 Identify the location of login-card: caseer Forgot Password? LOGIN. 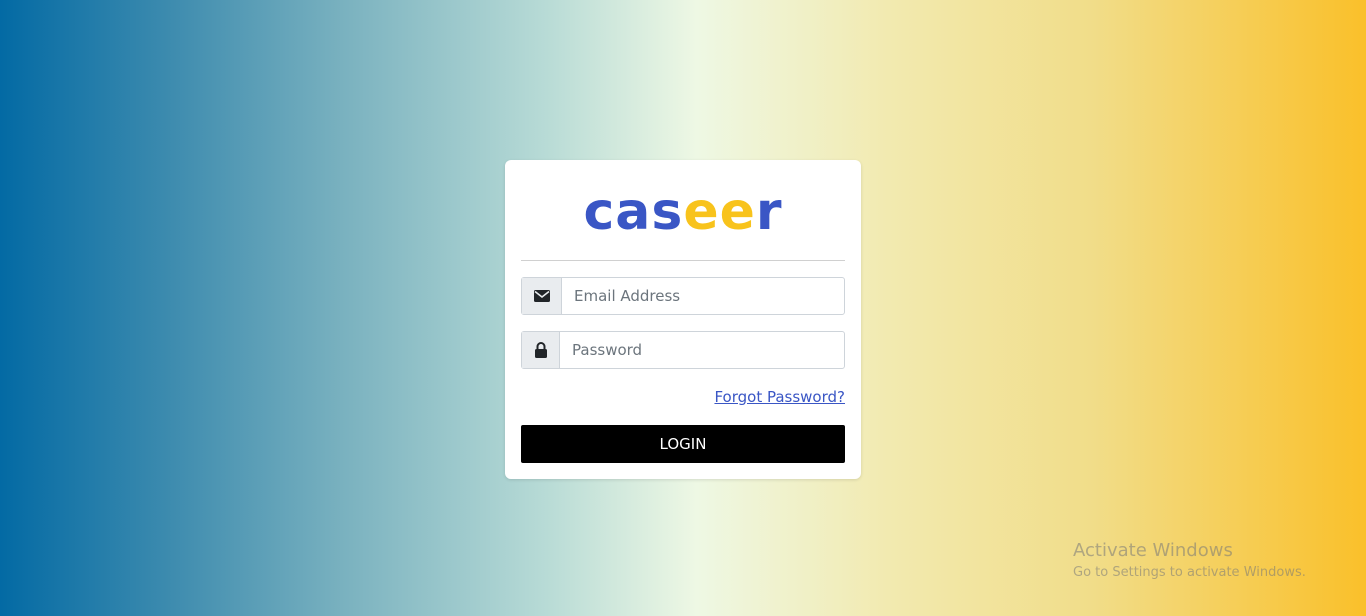
(683, 319).